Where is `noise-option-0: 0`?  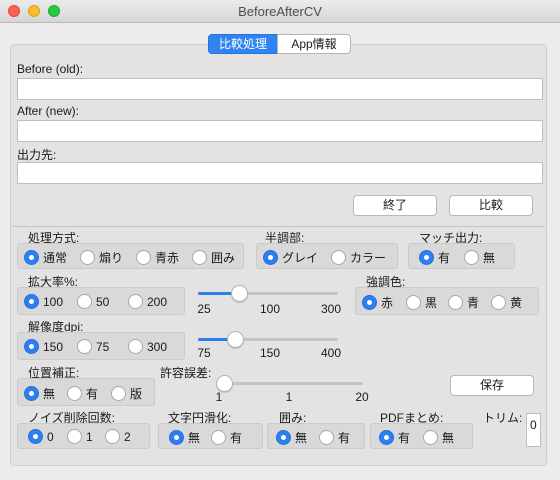
noise-option-0: 0 is located at coordinates (41, 436).